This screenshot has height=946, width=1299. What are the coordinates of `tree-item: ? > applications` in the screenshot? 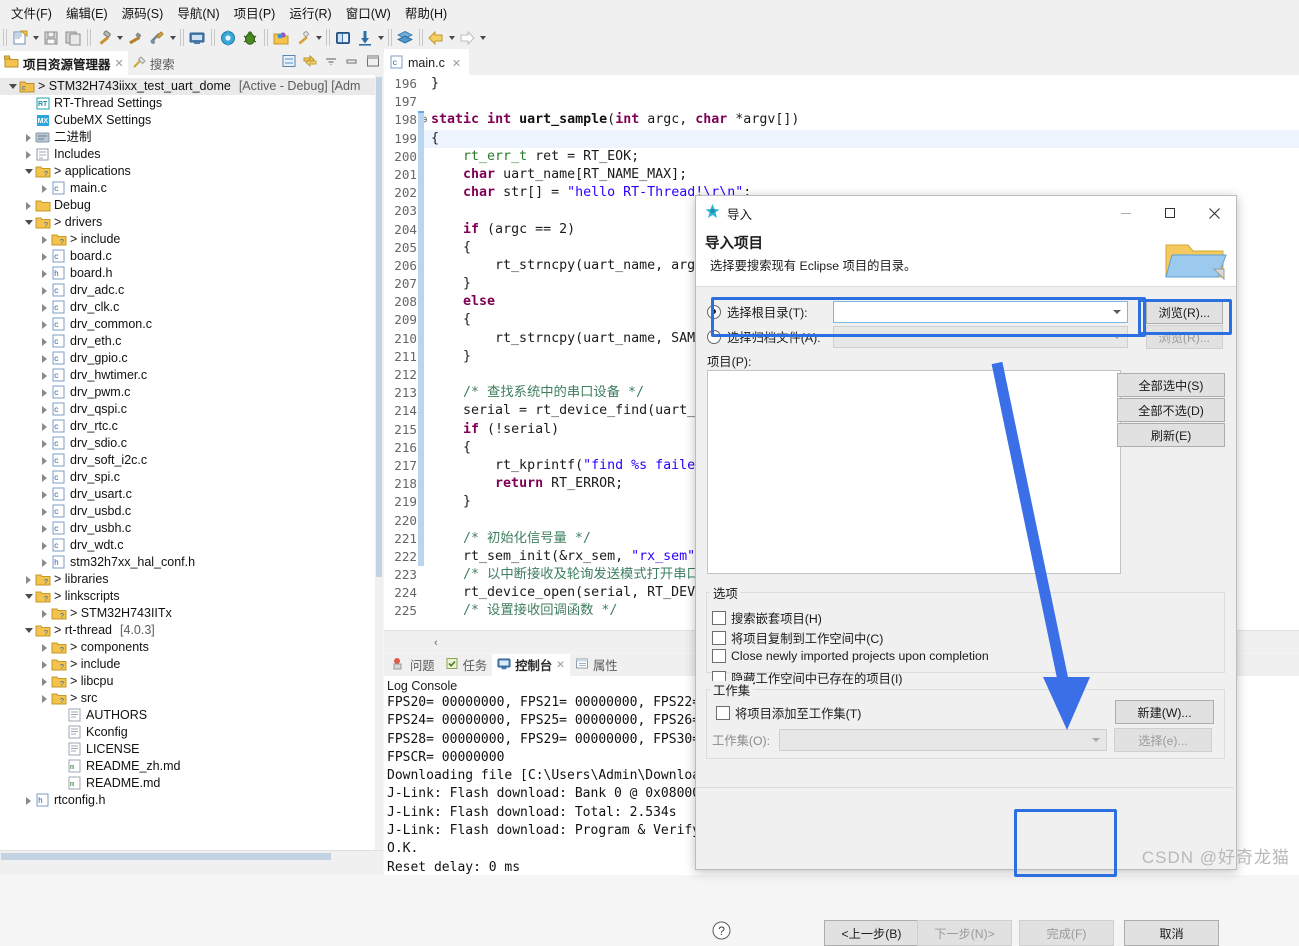 It's located at (187, 171).